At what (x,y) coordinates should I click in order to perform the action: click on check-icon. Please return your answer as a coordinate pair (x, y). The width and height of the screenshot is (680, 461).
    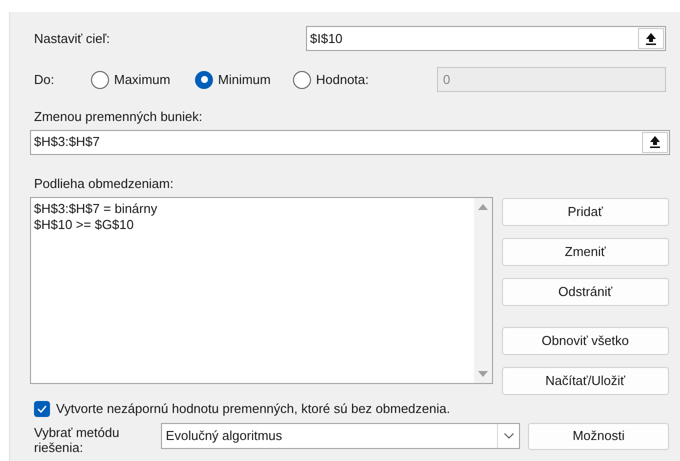
    Looking at the image, I should click on (42, 408).